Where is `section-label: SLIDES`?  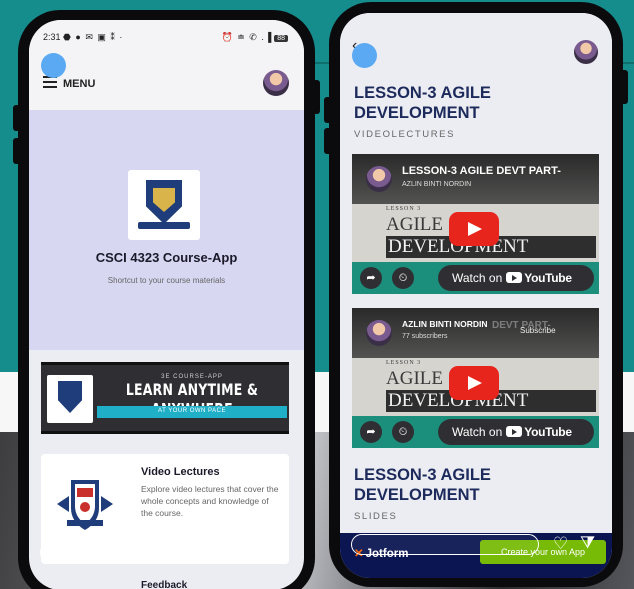
section-label: SLIDES is located at coordinates (376, 516).